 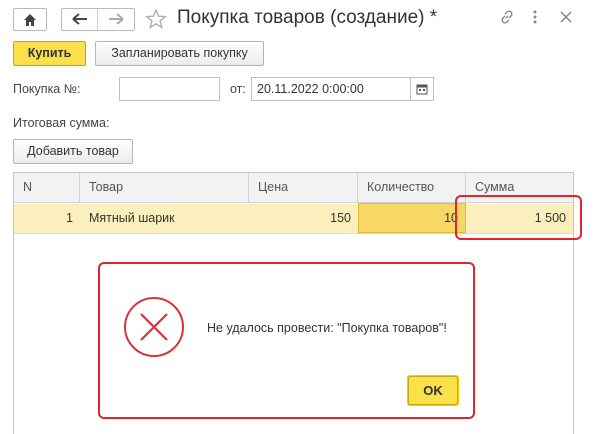 I want to click on forward-arrow-icon, so click(x=116, y=19).